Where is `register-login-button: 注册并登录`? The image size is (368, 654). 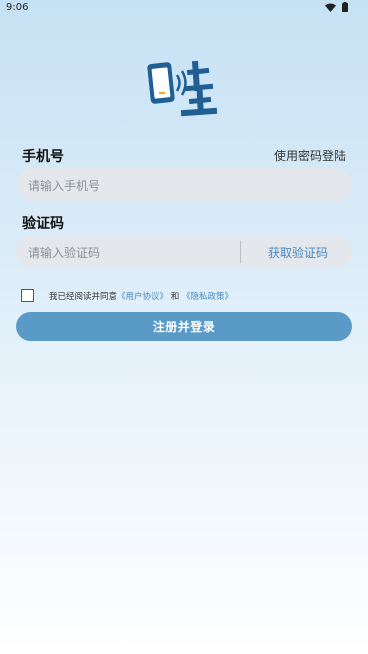
register-login-button: 注册并登录 is located at coordinates (184, 326).